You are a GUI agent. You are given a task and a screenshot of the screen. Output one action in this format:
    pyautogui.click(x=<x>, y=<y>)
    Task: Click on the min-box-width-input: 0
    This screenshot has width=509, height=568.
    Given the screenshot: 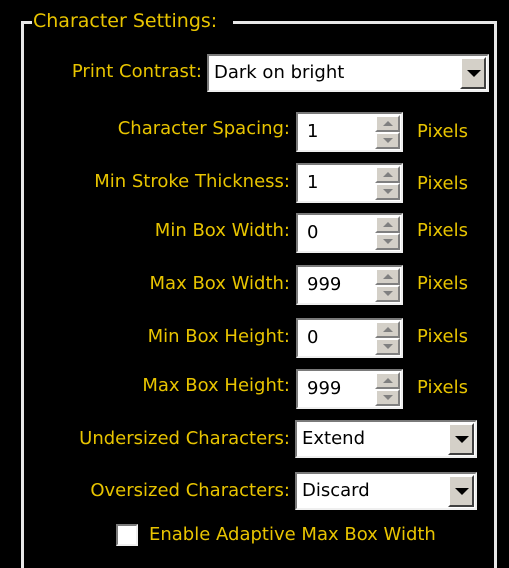 What is the action you would take?
    pyautogui.click(x=349, y=233)
    